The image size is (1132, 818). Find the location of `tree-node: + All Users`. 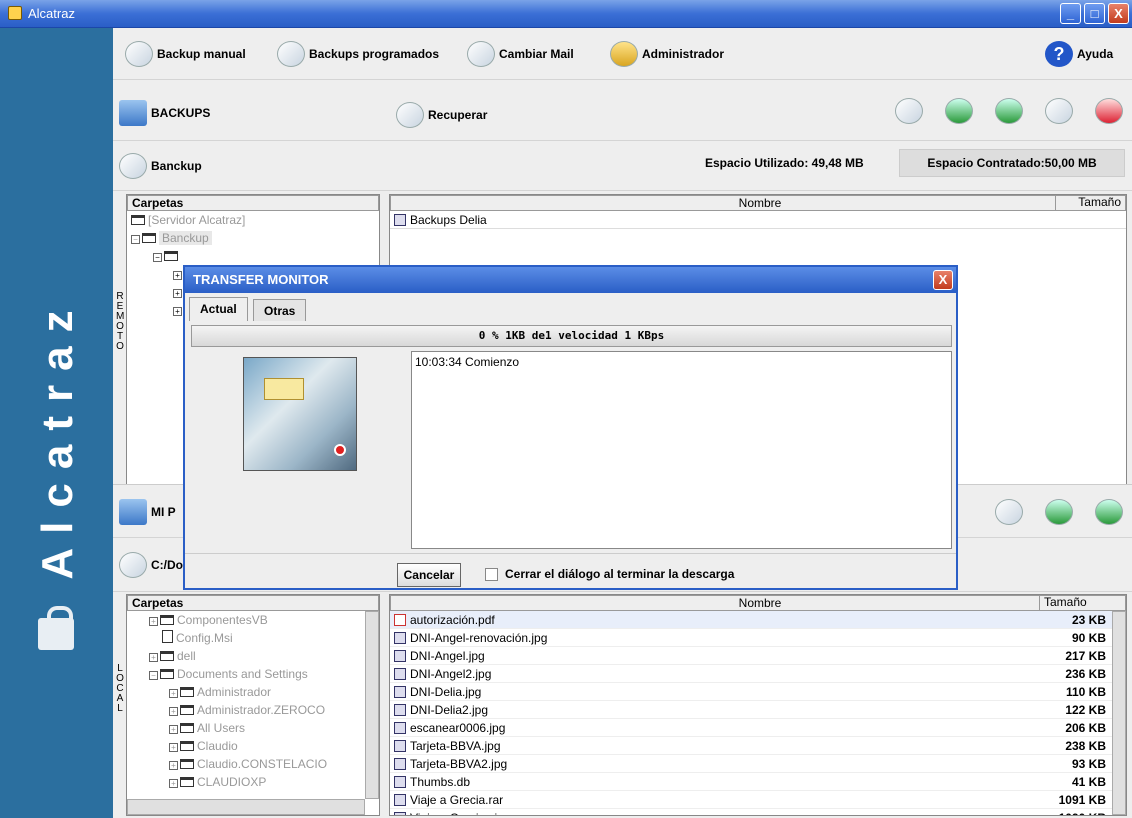

tree-node: + All Users is located at coordinates (253, 728).